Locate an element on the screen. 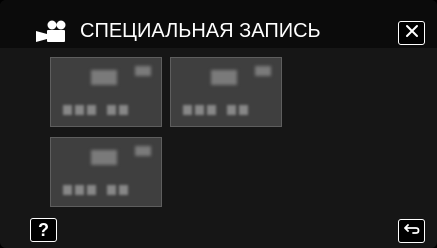 This screenshot has width=437, height=248. help-label: ? is located at coordinates (43, 229).